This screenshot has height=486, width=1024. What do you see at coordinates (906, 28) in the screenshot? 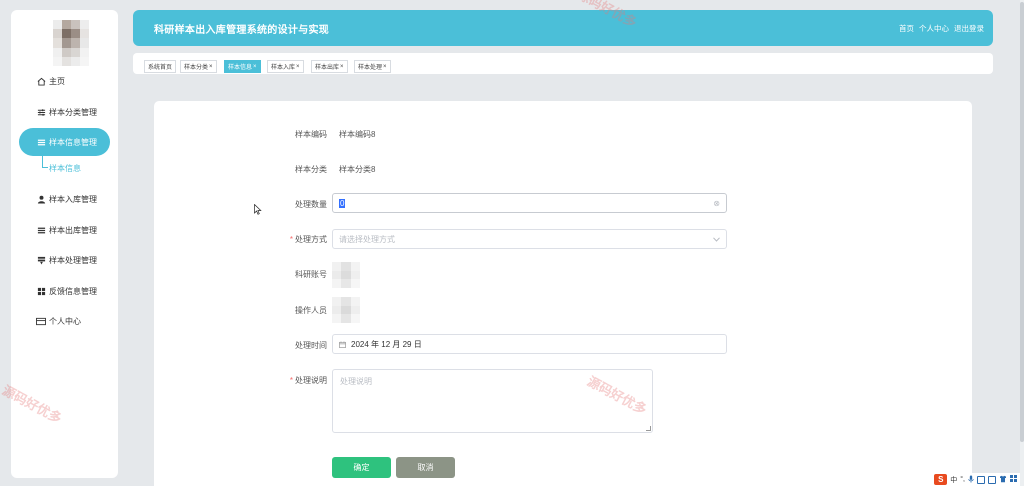
I see `home-link: 首页` at bounding box center [906, 28].